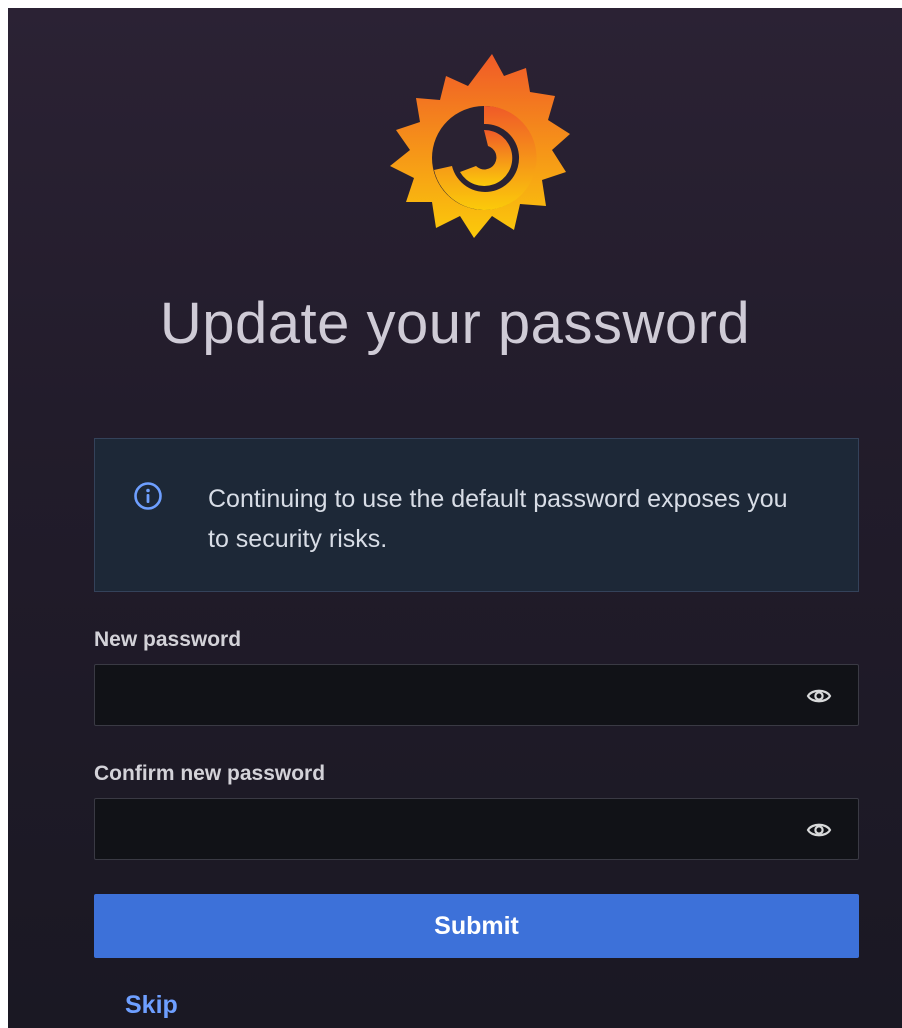 The width and height of the screenshot is (902, 1028). I want to click on skip-link: Skip, so click(151, 1005).